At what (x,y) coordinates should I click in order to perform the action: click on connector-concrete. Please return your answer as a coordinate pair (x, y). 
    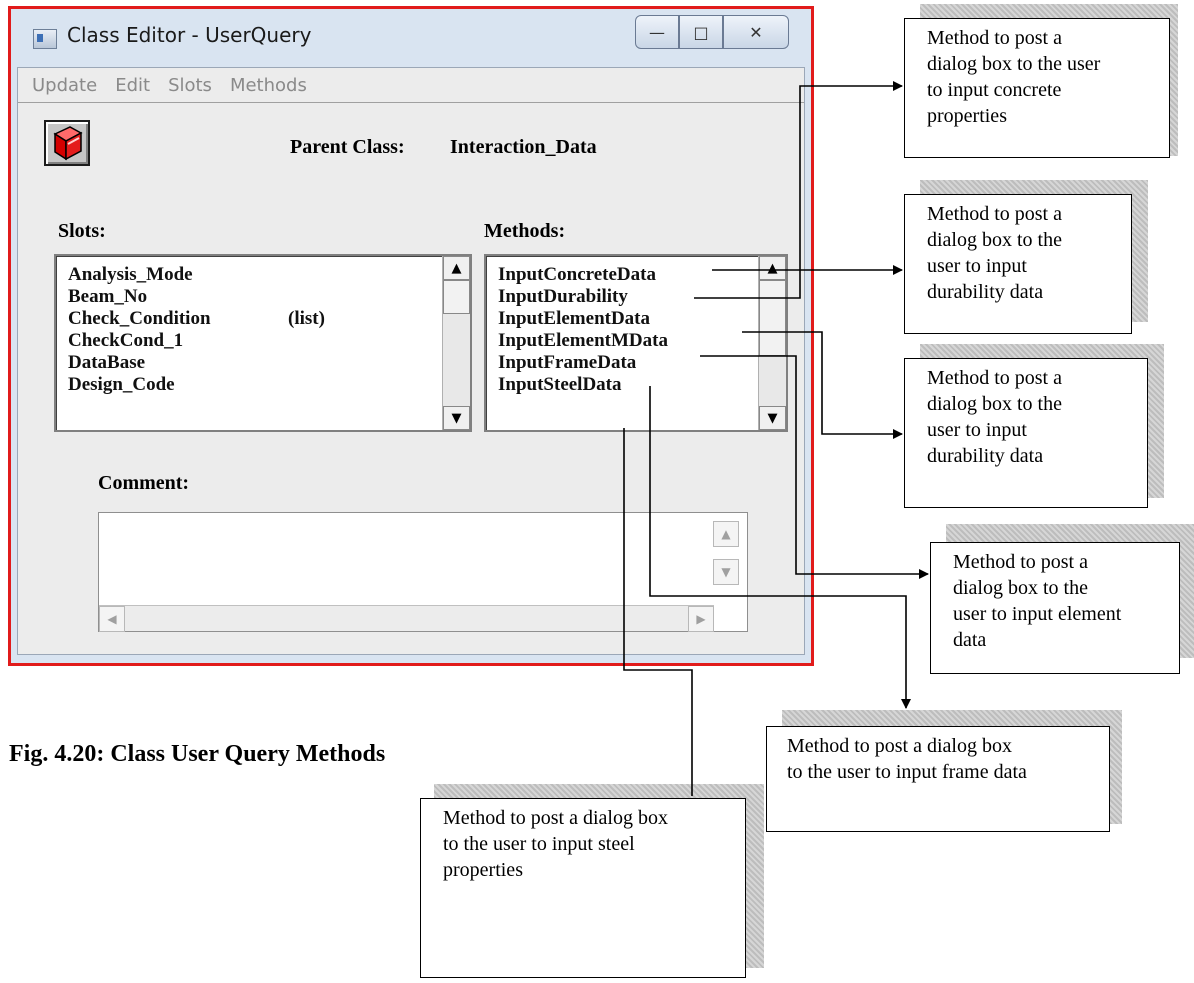
    Looking at the image, I should click on (798, 190).